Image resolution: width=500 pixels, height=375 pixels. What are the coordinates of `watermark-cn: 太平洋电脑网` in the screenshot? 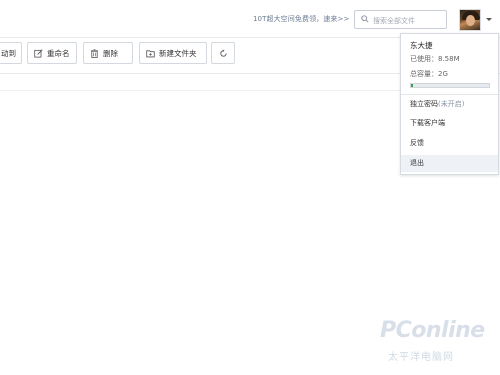 It's located at (421, 357).